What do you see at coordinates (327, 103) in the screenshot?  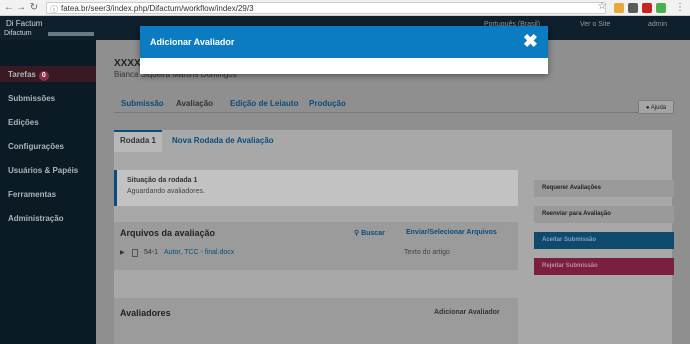 I see `tab-producao: Produção` at bounding box center [327, 103].